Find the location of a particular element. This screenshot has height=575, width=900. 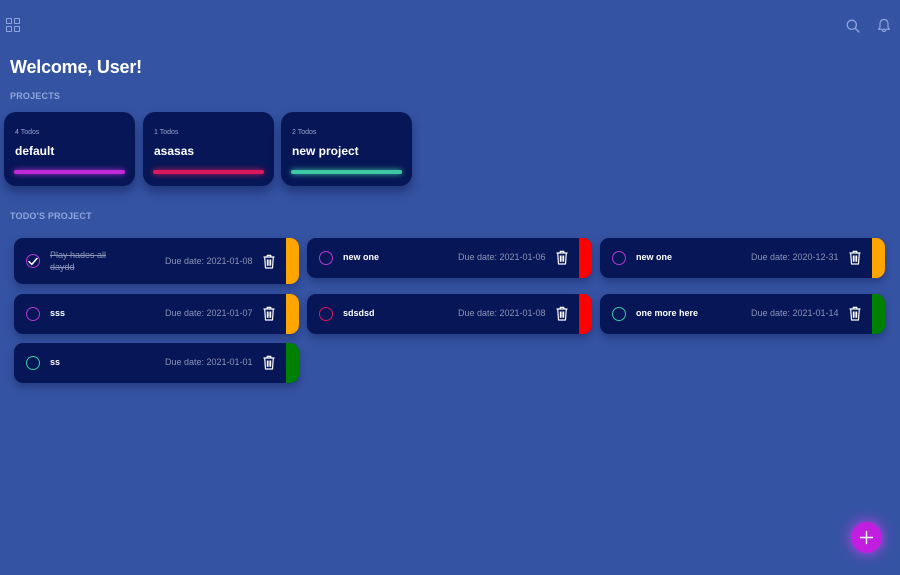

todo-item: sss Due date: 2021-01-07 is located at coordinates (156, 314).